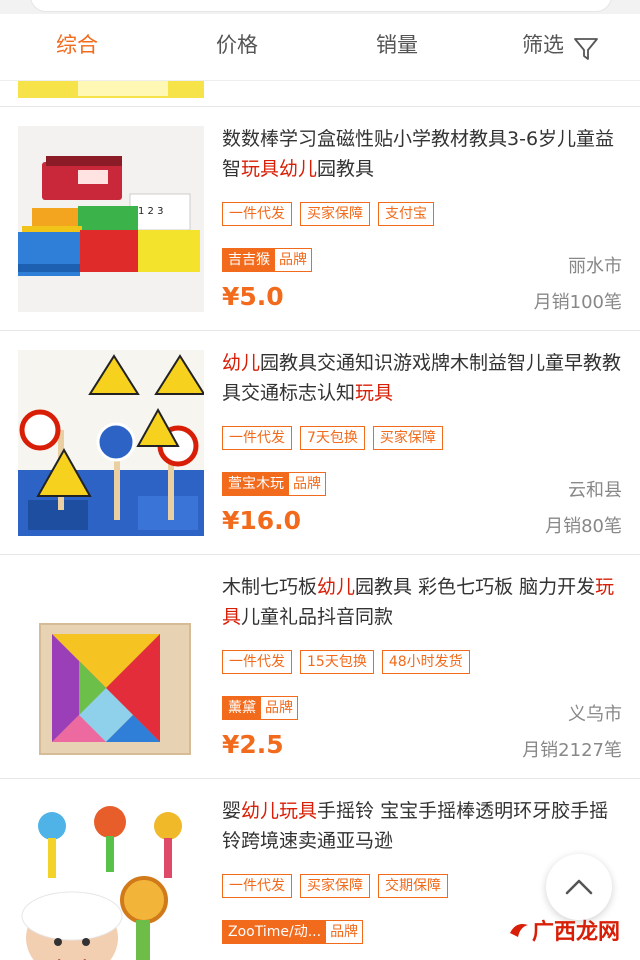 The width and height of the screenshot is (640, 960). I want to click on sort-bar: 综合 价格 销量 筛选, so click(320, 47).